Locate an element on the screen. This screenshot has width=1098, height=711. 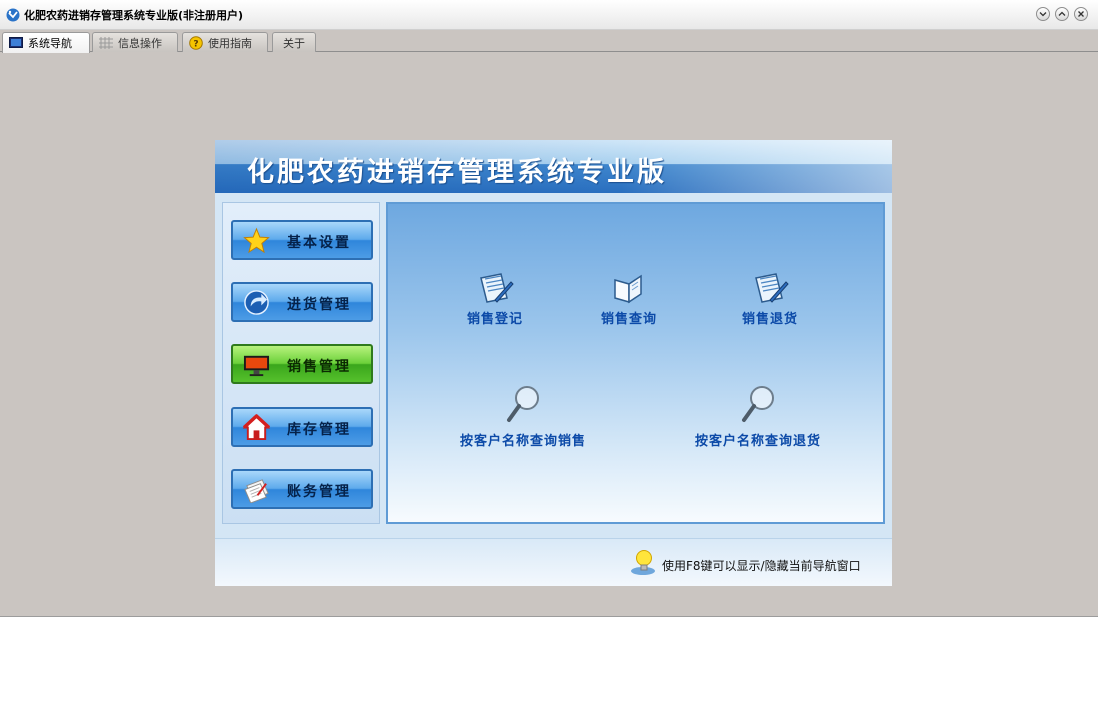
function-label: 销售退货 is located at coordinates (769, 319).